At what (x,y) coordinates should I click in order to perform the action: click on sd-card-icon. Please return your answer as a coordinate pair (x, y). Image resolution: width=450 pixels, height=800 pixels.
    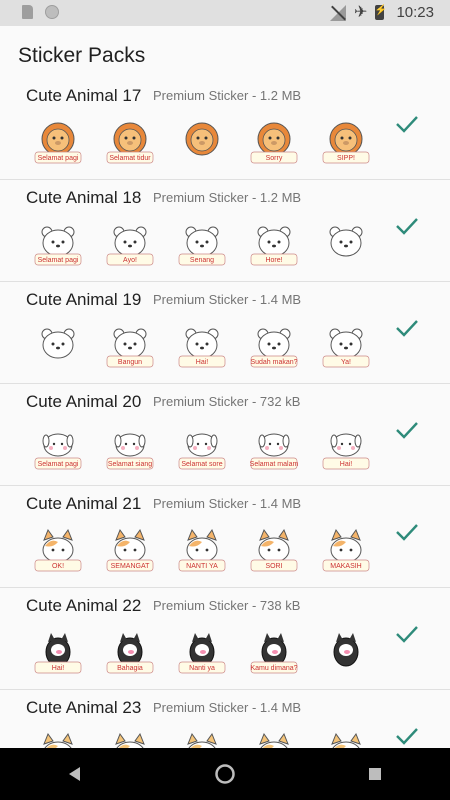
    Looking at the image, I should click on (27, 12).